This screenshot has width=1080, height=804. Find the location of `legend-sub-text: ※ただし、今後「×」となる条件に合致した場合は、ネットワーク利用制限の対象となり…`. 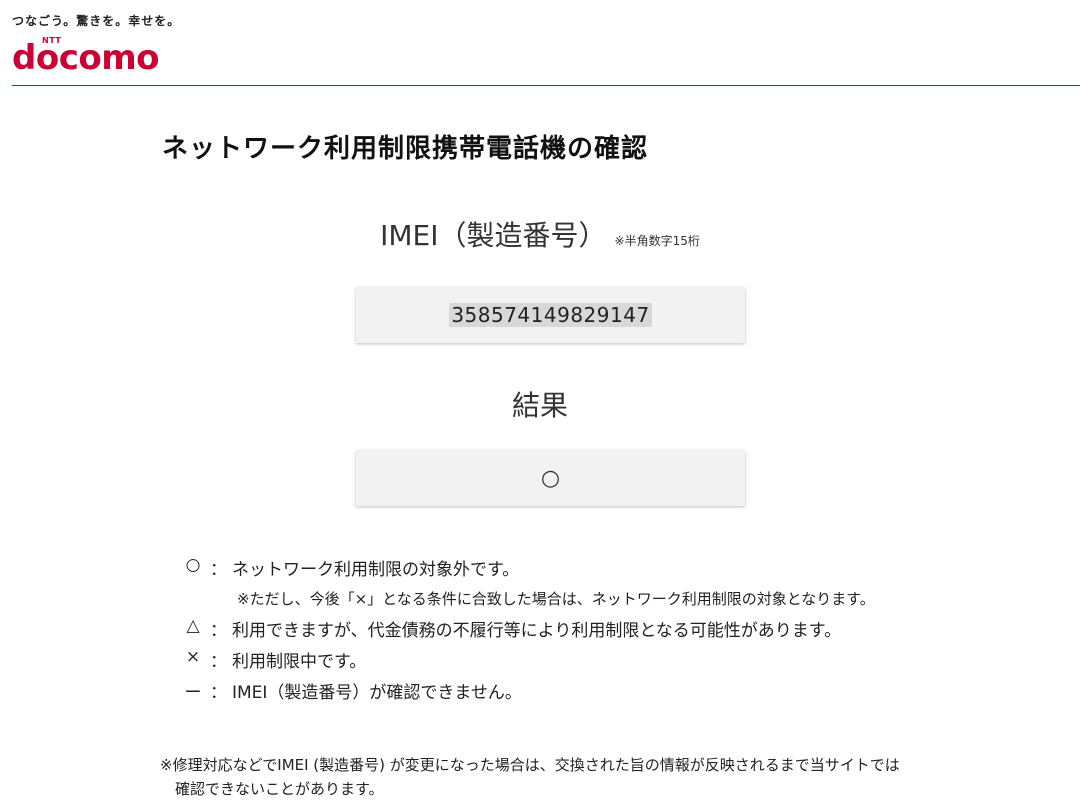

legend-sub-text: ※ただし、今後「×」となる条件に合致した場合は、ネットワーク利用制限の対象となり… is located at coordinates (556, 599).